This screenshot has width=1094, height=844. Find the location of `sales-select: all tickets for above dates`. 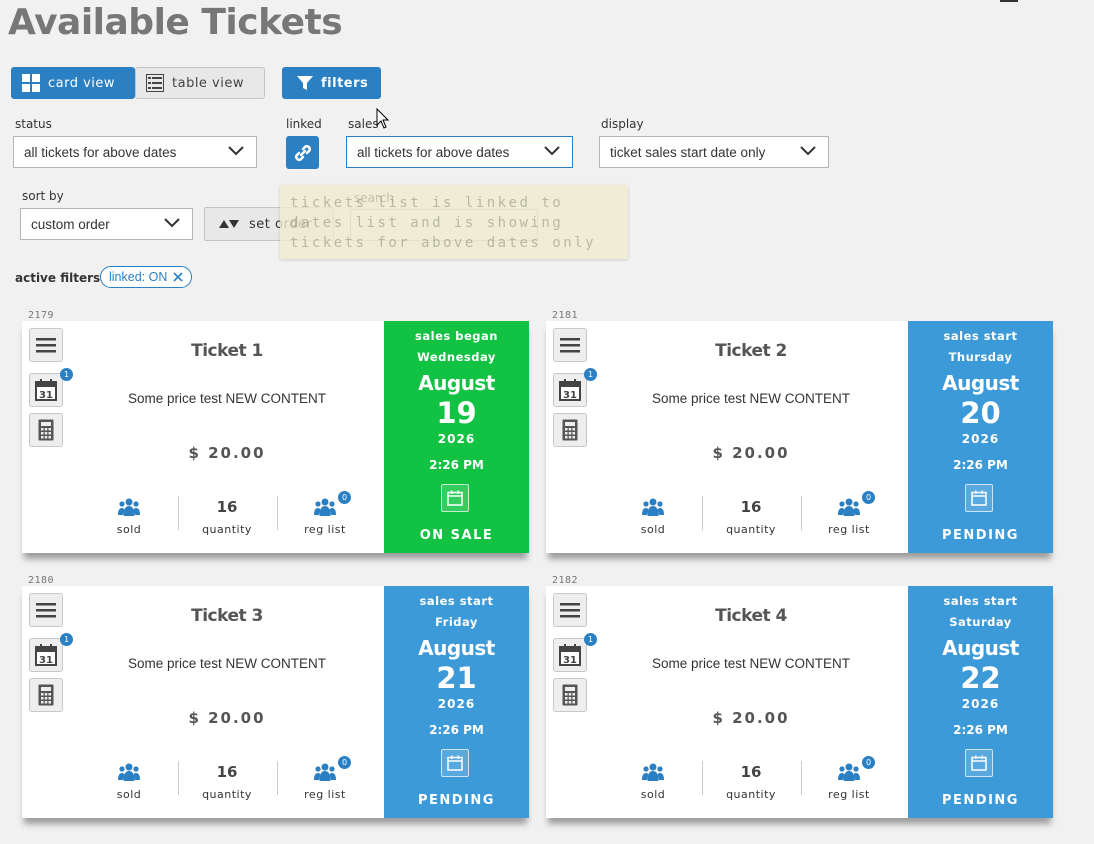

sales-select: all tickets for above dates is located at coordinates (459, 152).